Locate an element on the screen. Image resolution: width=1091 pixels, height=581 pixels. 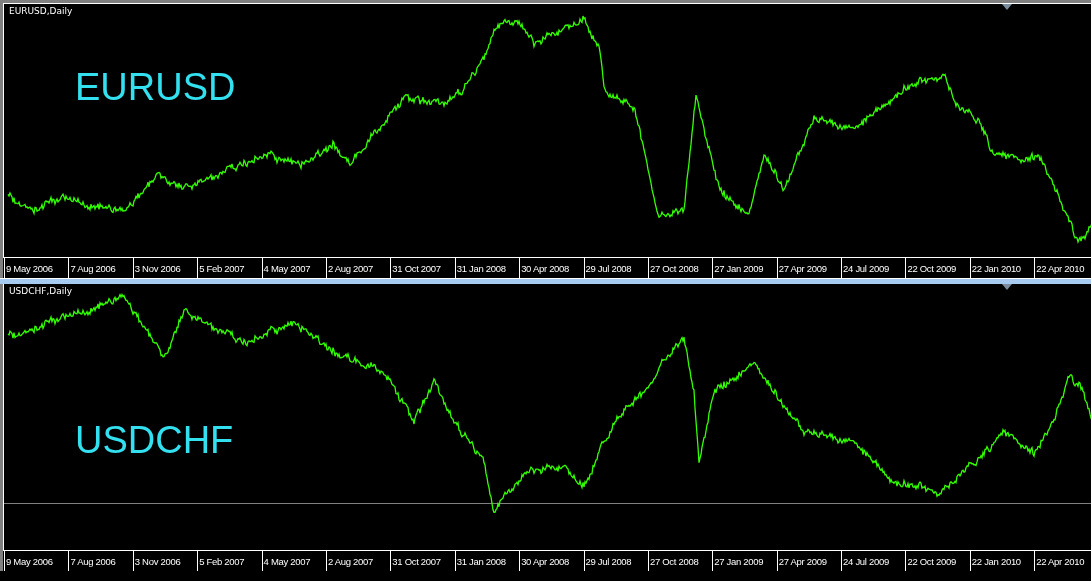
chart-title: EURUSD,Daily is located at coordinates (41, 11).